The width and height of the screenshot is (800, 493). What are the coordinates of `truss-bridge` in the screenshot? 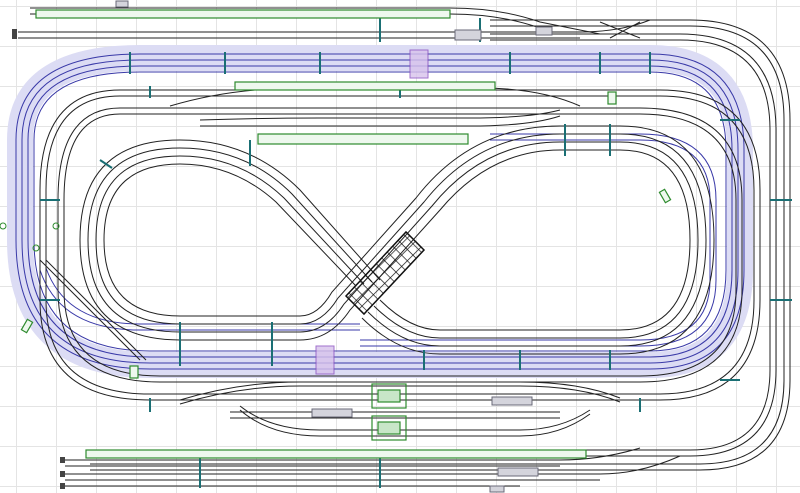 It's located at (385, 273).